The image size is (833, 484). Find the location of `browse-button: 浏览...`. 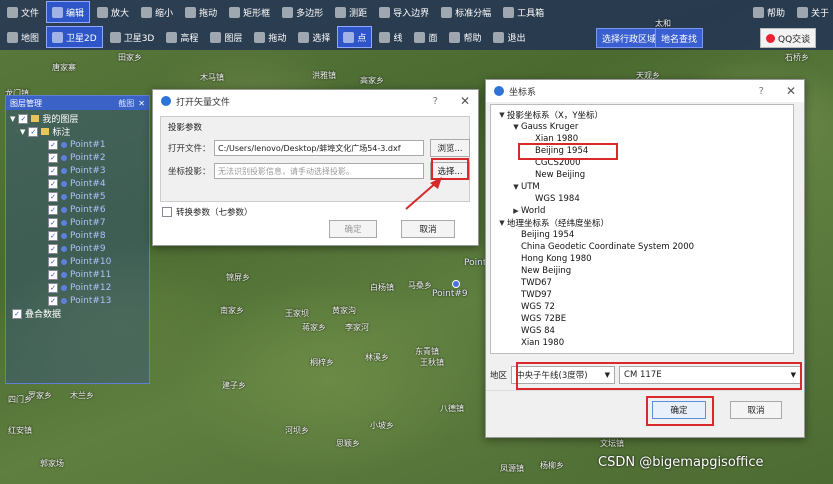

browse-button: 浏览... is located at coordinates (450, 148).